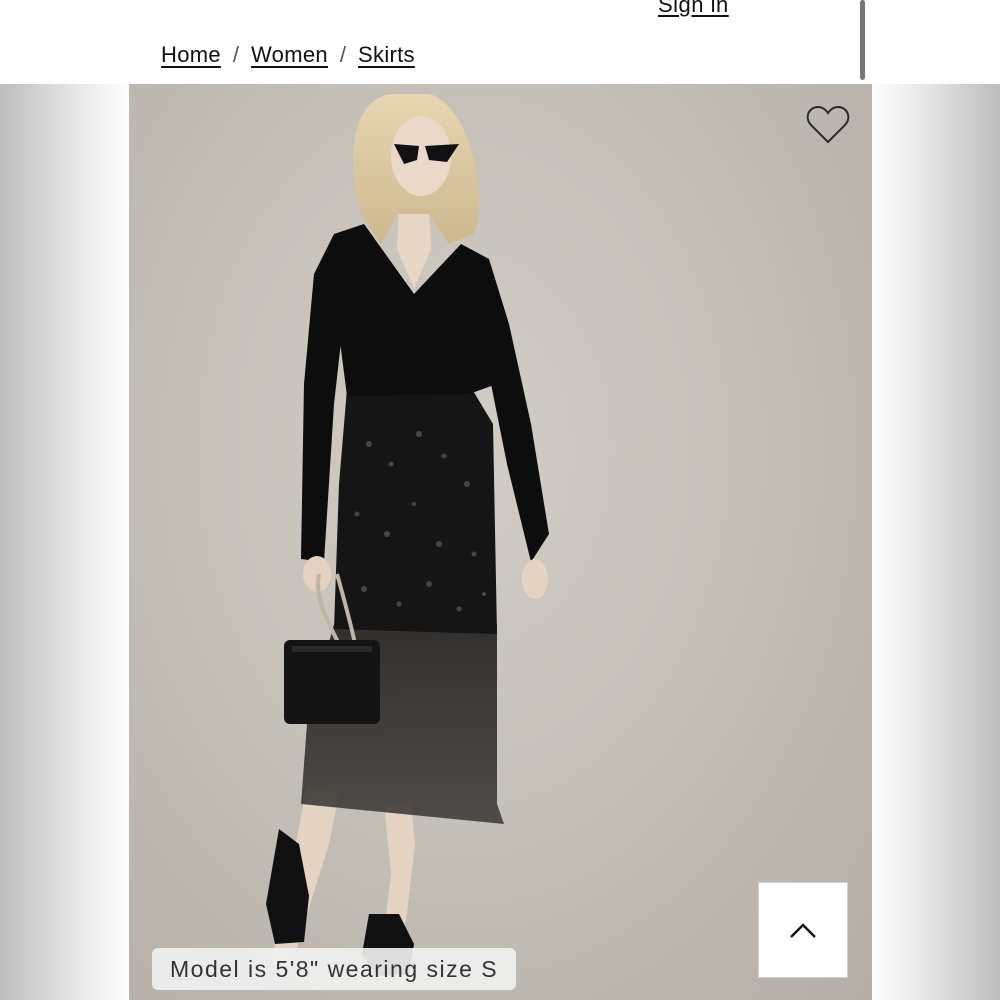 The height and width of the screenshot is (1000, 1000). I want to click on back-to-top-button, so click(803, 930).